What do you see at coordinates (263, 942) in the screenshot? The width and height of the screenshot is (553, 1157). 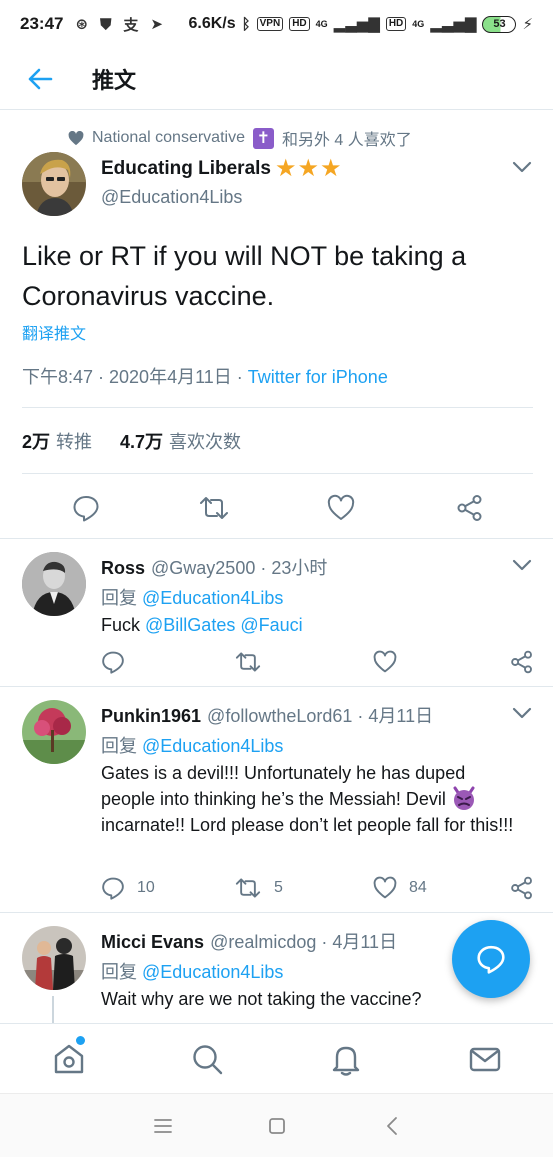 I see `reply-author-handle: @realmicdog` at bounding box center [263, 942].